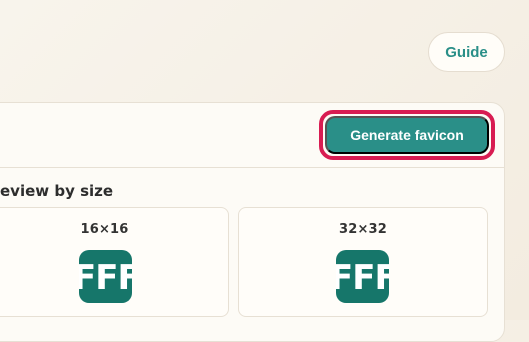  What do you see at coordinates (407, 135) in the screenshot?
I see `generate-favicon-button: Generate favicon` at bounding box center [407, 135].